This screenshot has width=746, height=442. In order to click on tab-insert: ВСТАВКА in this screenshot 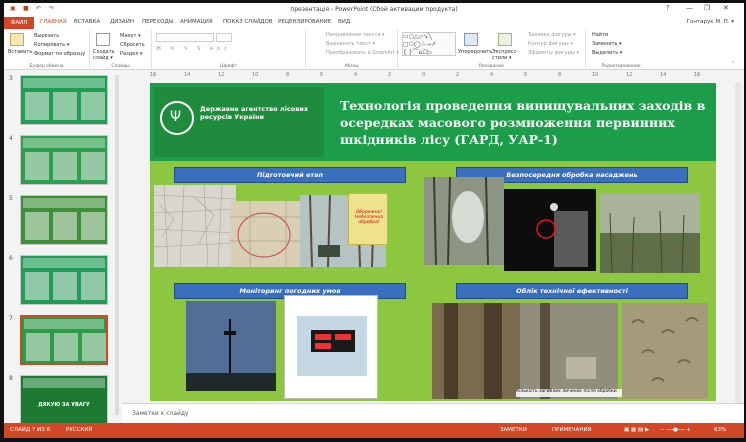, I will do `click(87, 22)`.